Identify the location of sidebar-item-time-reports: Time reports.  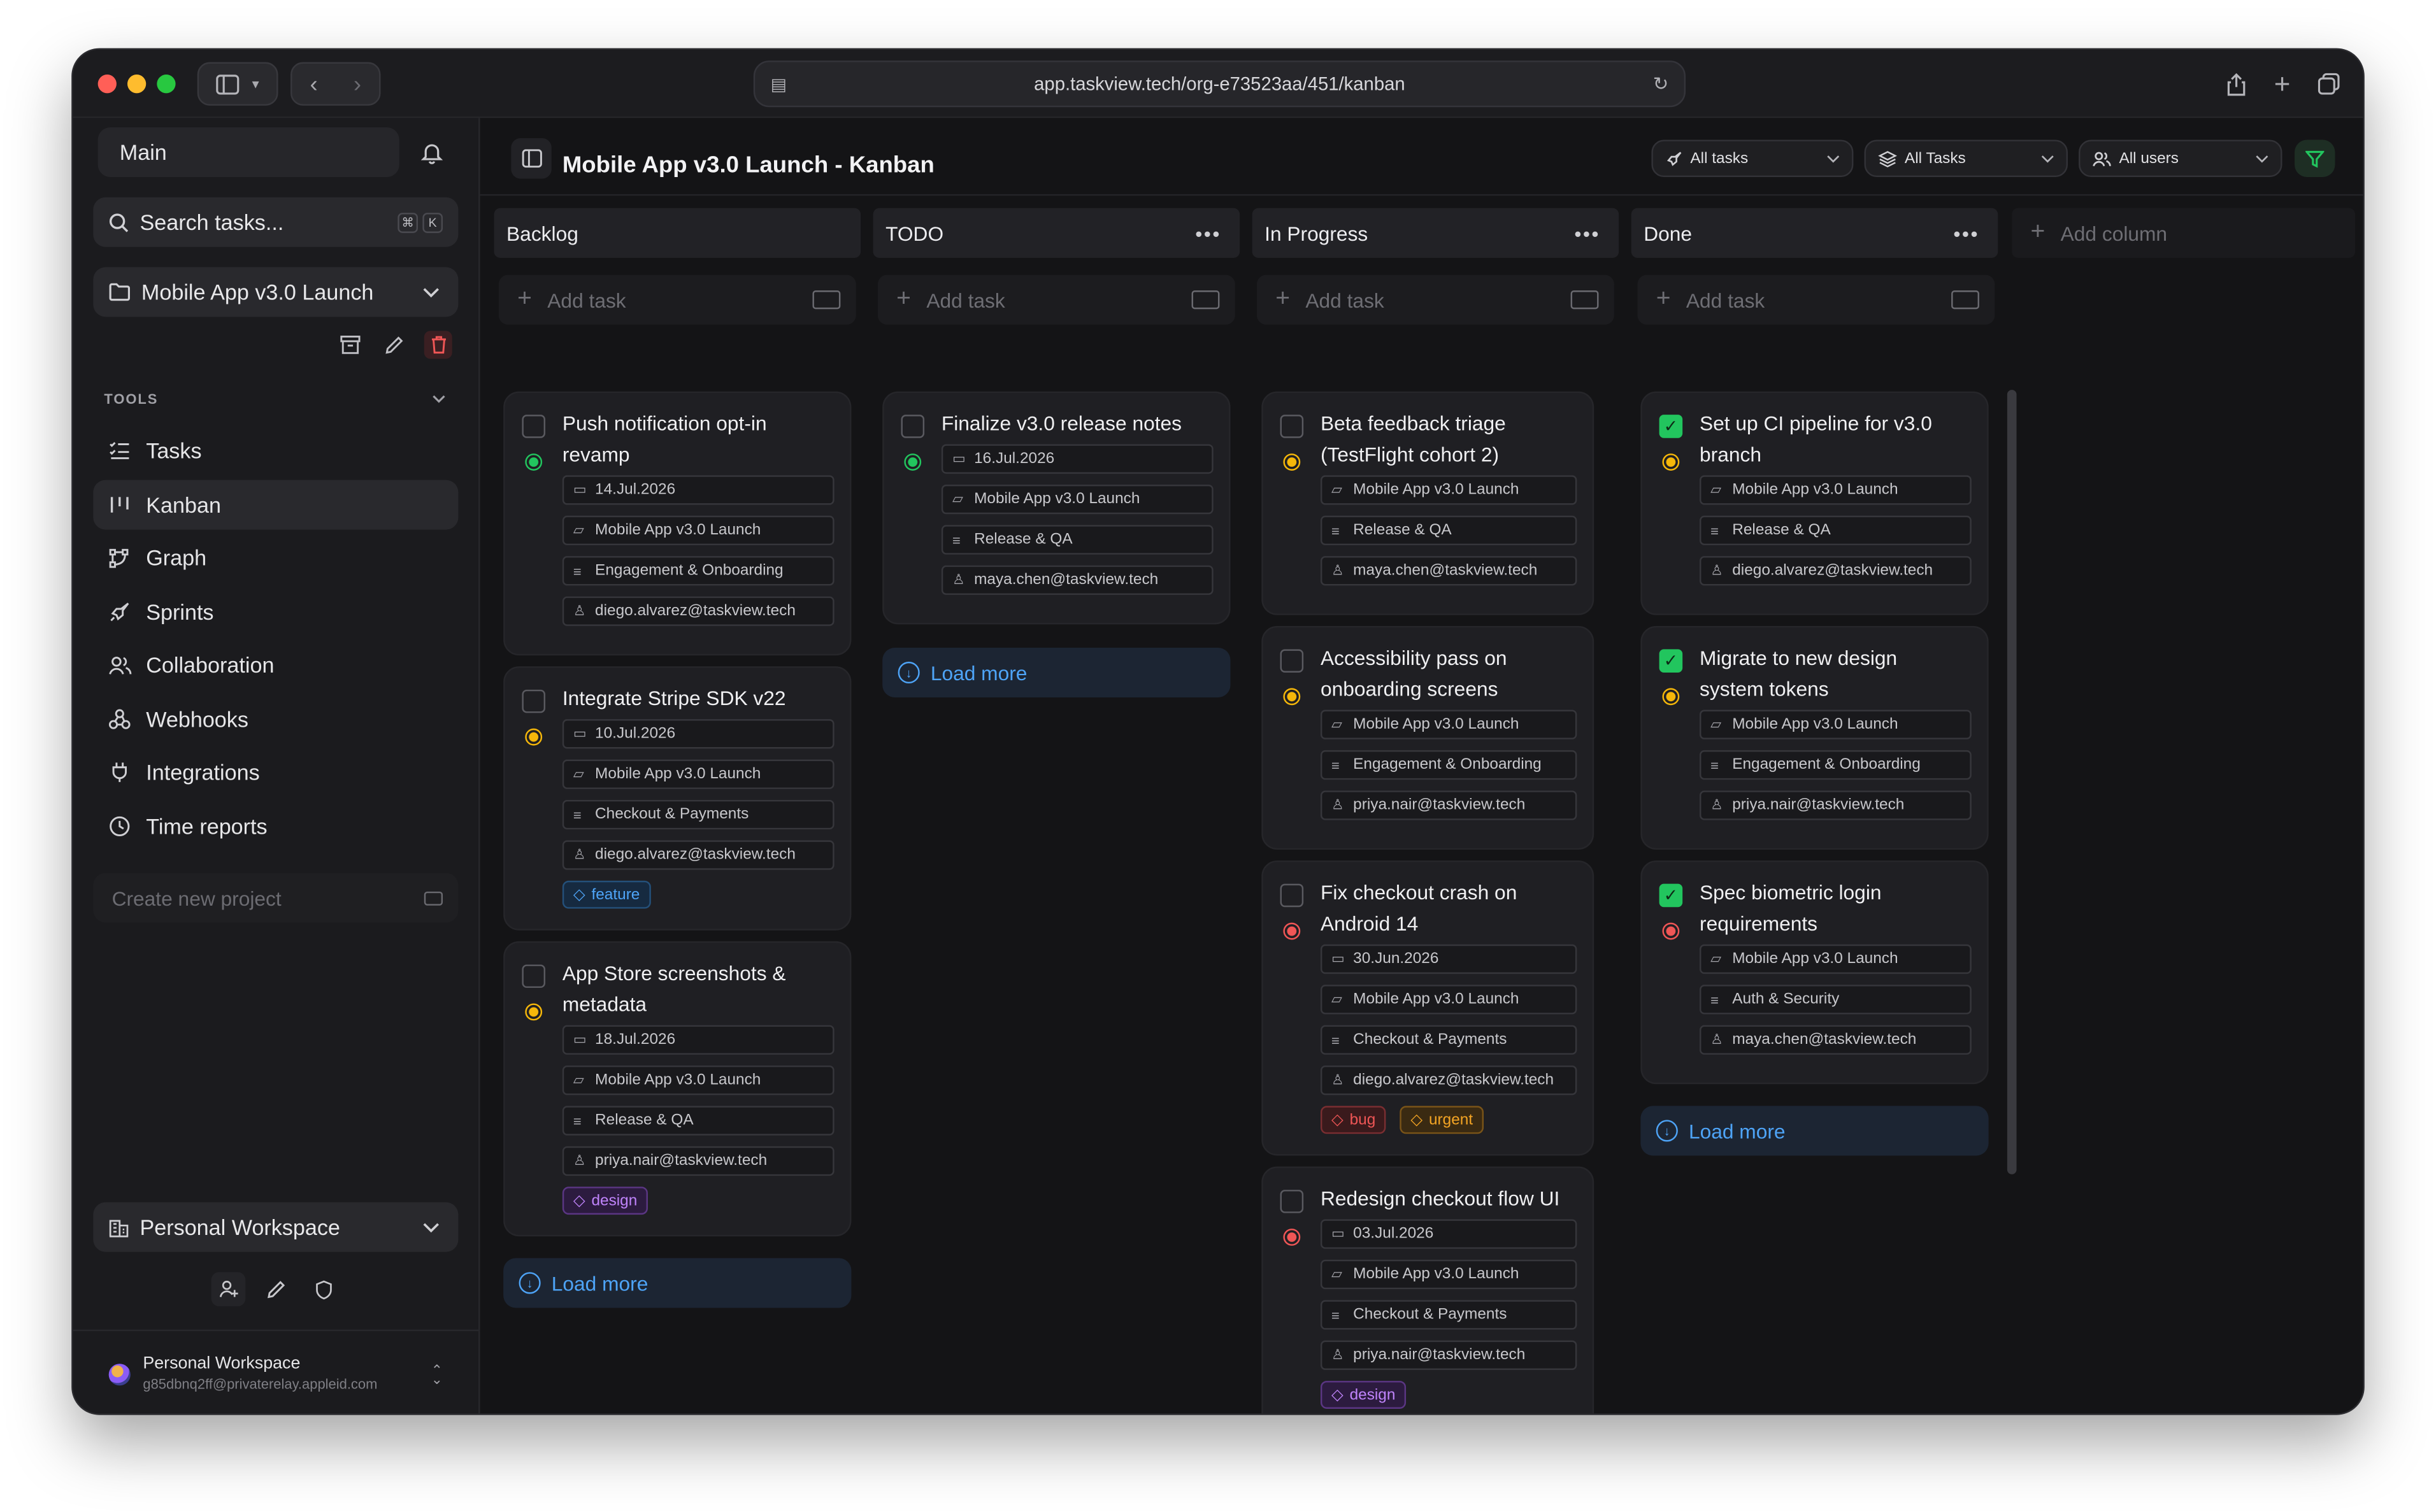
(275, 826).